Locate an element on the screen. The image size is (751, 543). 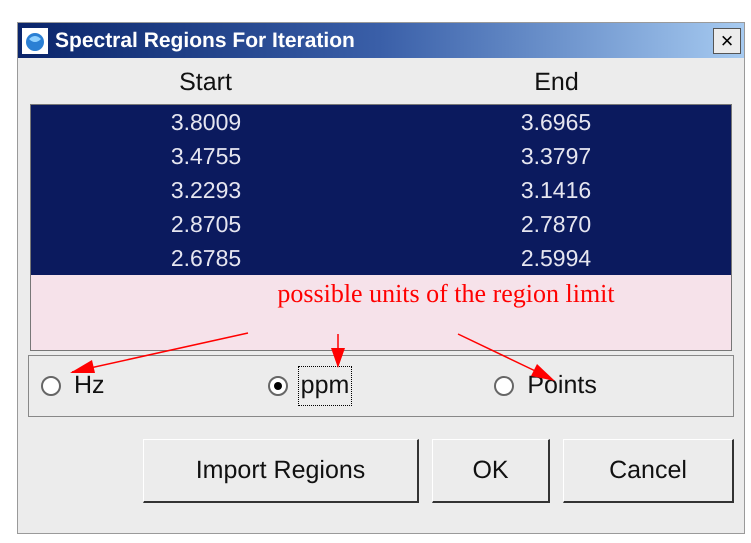
table-row: 3.2293 3.1416 is located at coordinates (381, 190).